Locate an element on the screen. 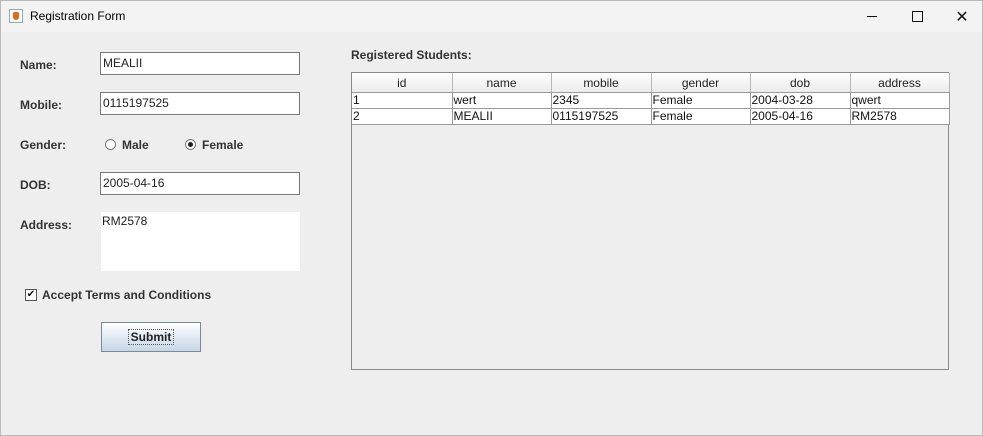 The image size is (983, 436). column-header-dob: dob is located at coordinates (800, 83).